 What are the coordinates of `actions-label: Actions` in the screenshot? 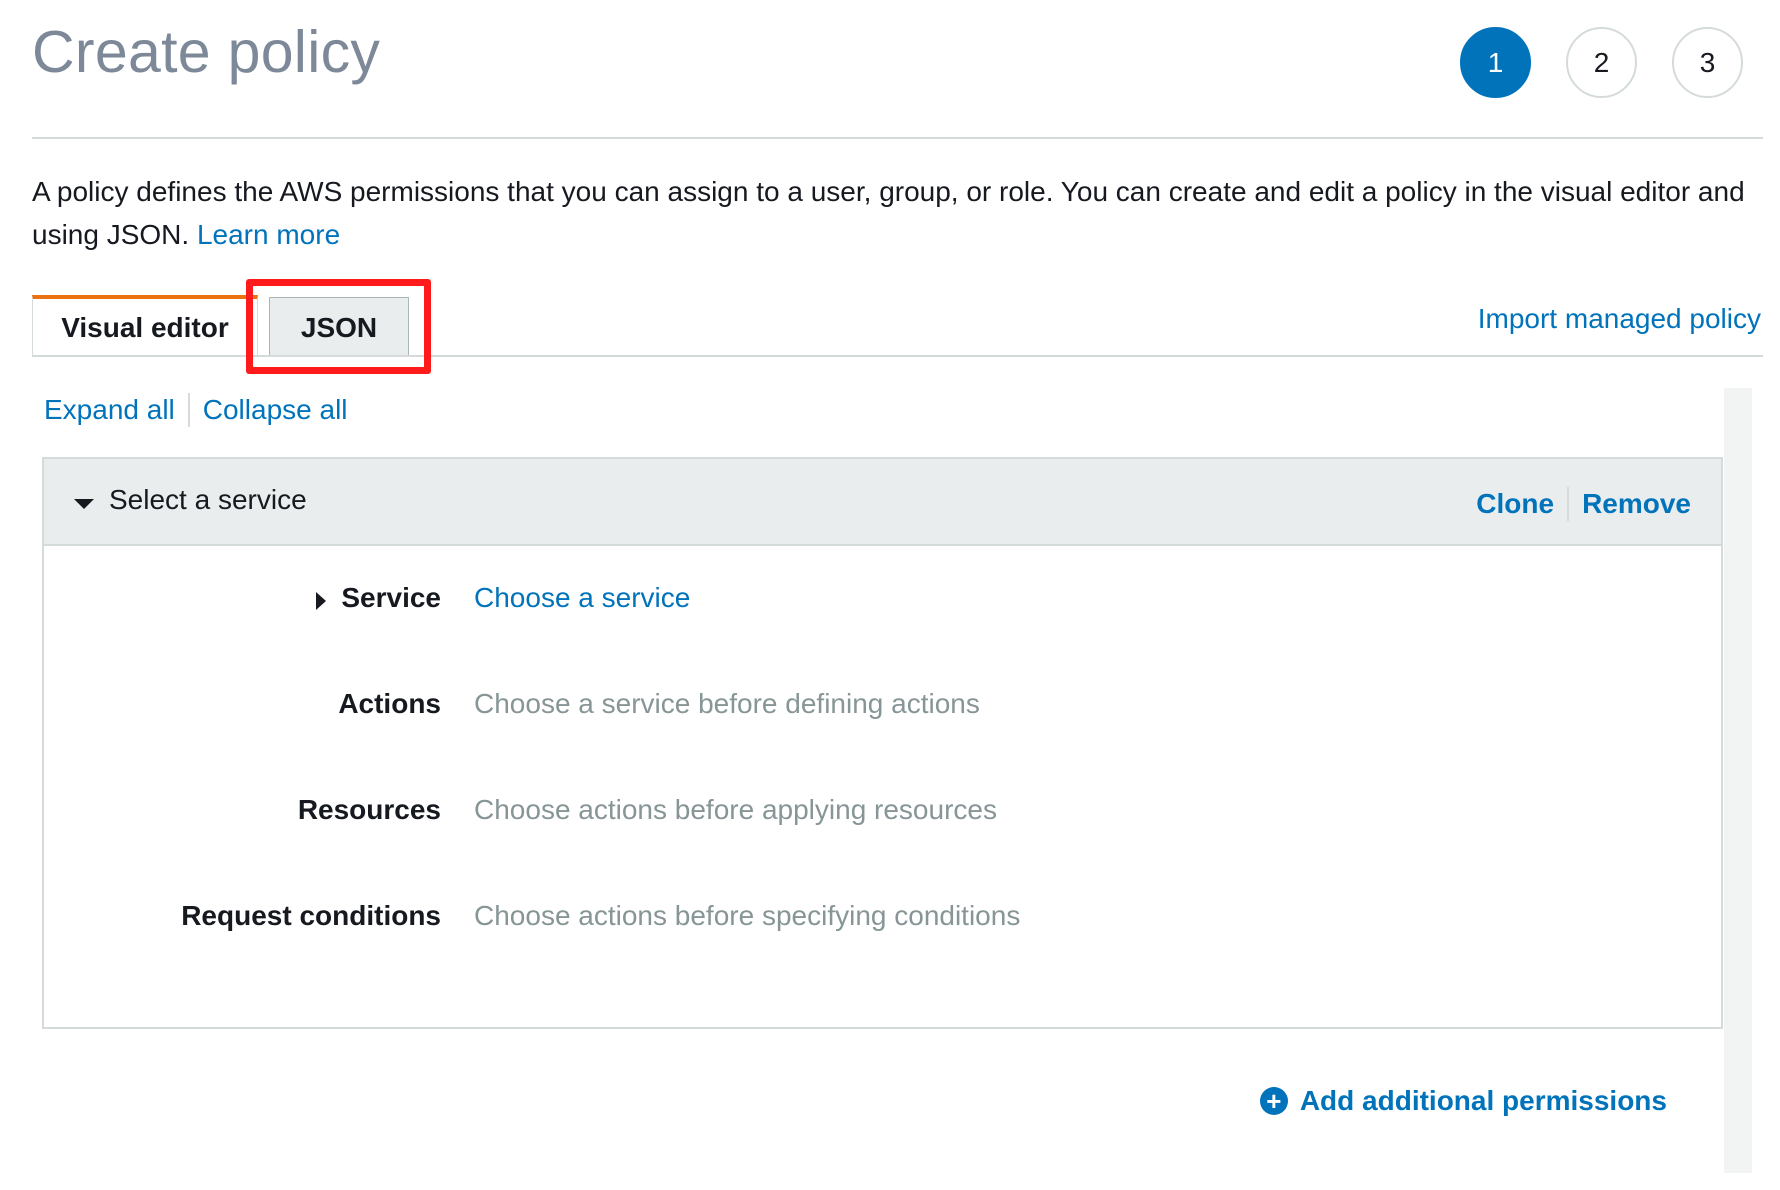 It's located at (389, 703).